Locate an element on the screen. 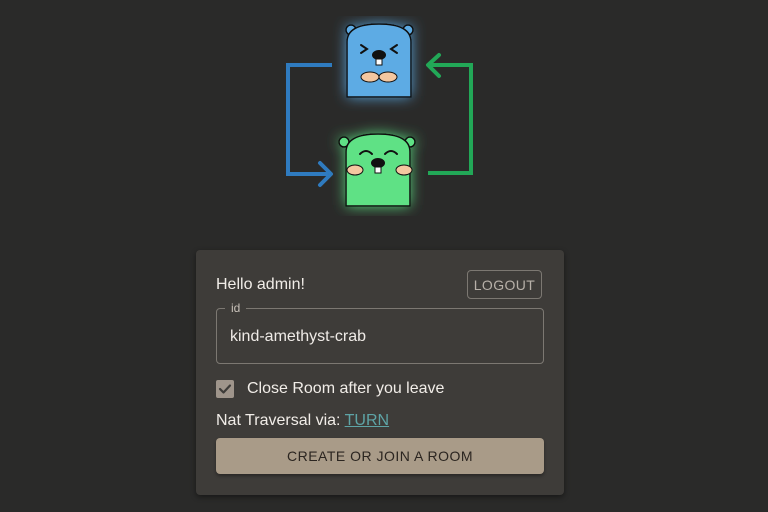 The width and height of the screenshot is (768, 512). greeting-text: Hello admin! is located at coordinates (260, 284).